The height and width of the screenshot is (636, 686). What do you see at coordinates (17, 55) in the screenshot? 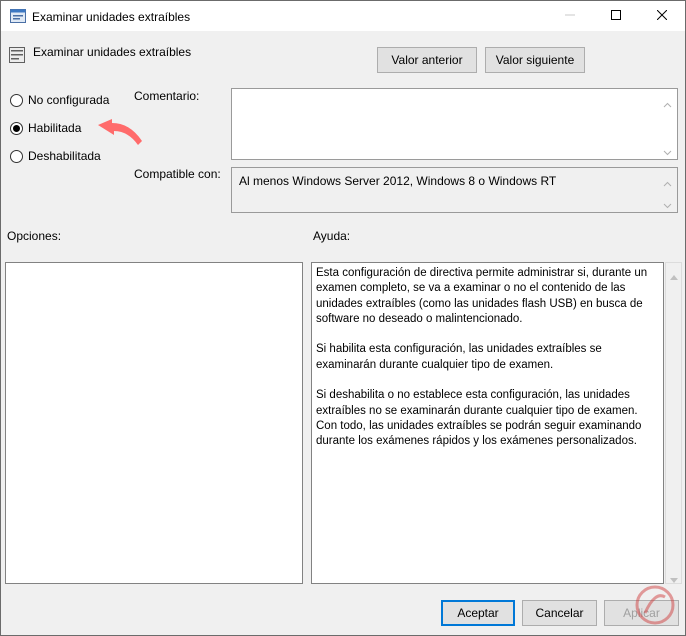
I see `policy-setting-icon` at bounding box center [17, 55].